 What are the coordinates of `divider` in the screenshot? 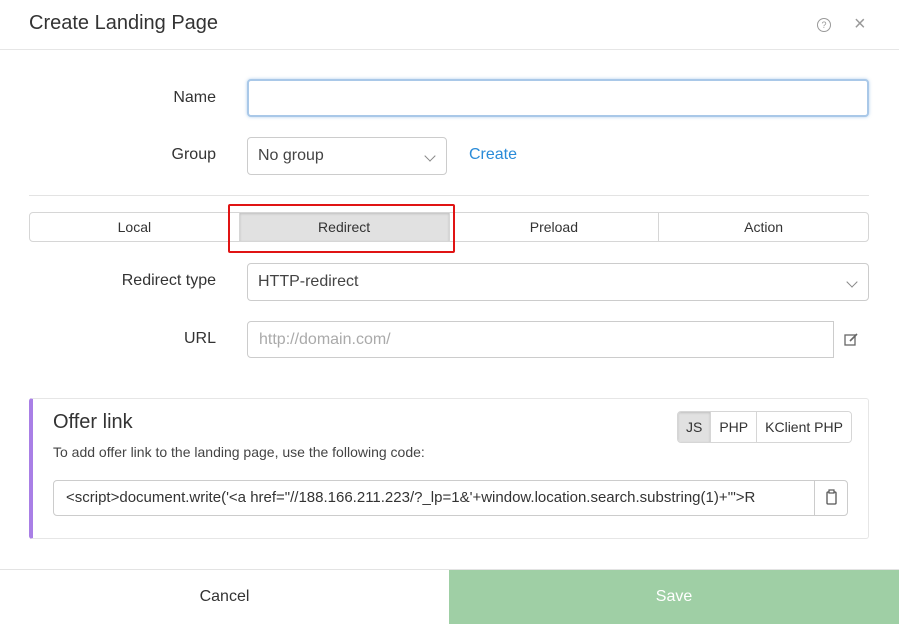 It's located at (449, 195).